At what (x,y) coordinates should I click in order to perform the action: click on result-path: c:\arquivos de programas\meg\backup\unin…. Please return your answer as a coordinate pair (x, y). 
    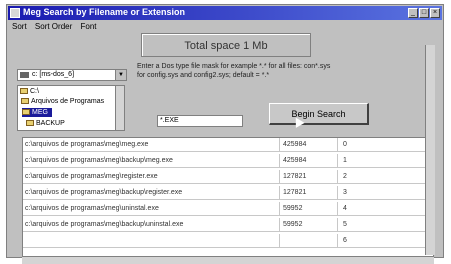
    Looking at the image, I should click on (104, 224).